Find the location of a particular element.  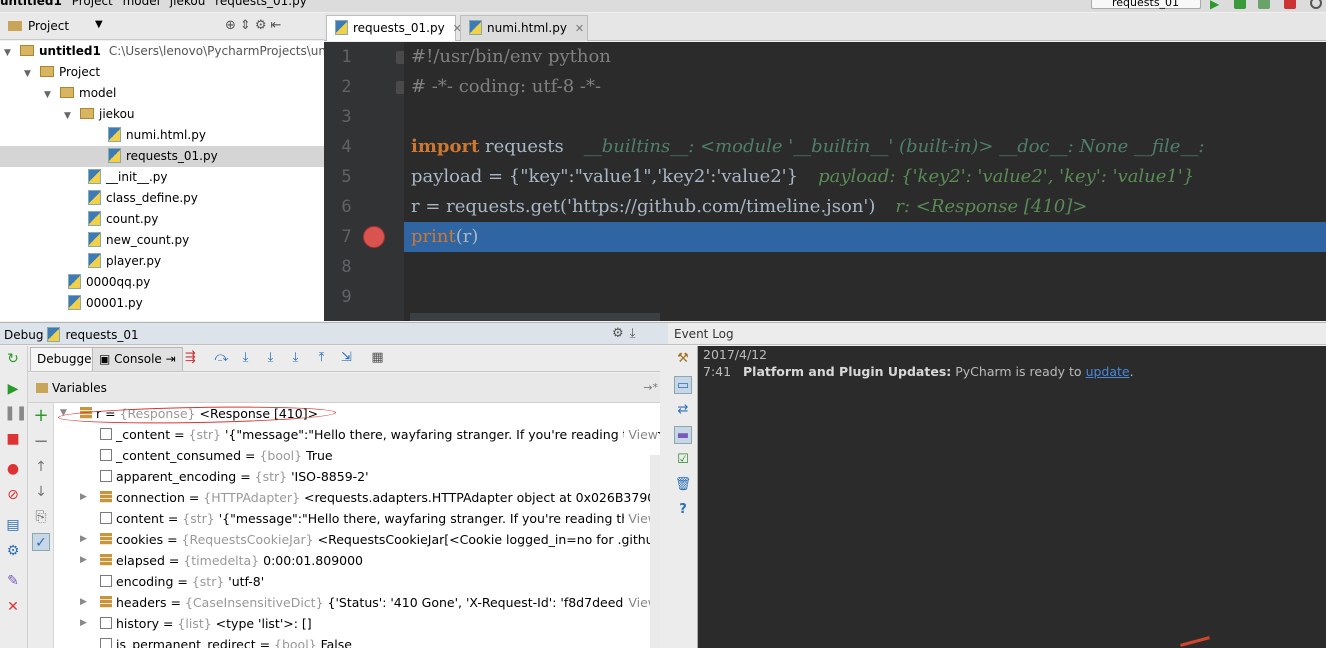

evaluate-expression-icon: ▦ is located at coordinates (377, 358).